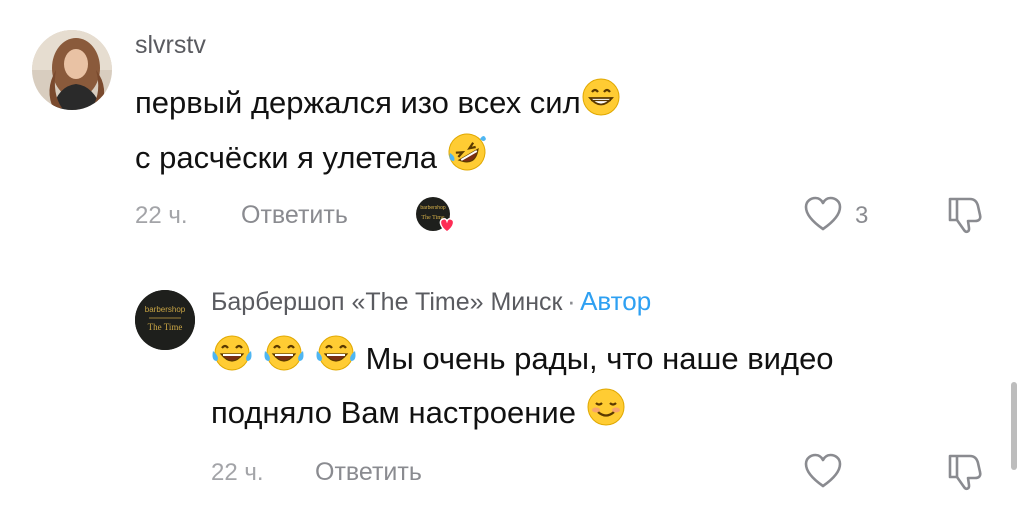 This screenshot has width=1024, height=522. What do you see at coordinates (165, 327) in the screenshot?
I see `logo-text-bottom: The Time` at bounding box center [165, 327].